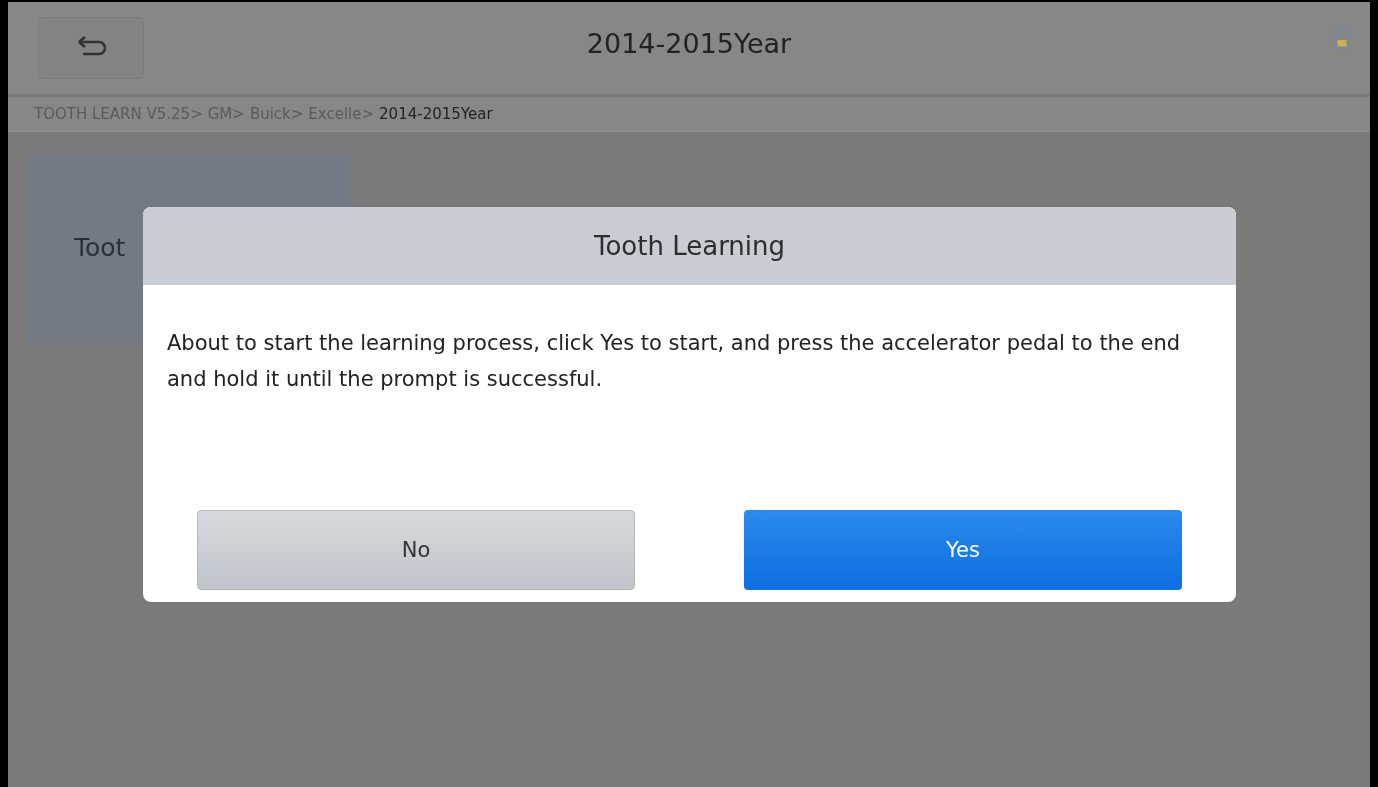 The height and width of the screenshot is (787, 1378). Describe the element at coordinates (689, 246) in the screenshot. I see `dialog-title: Tooth Learning` at that location.